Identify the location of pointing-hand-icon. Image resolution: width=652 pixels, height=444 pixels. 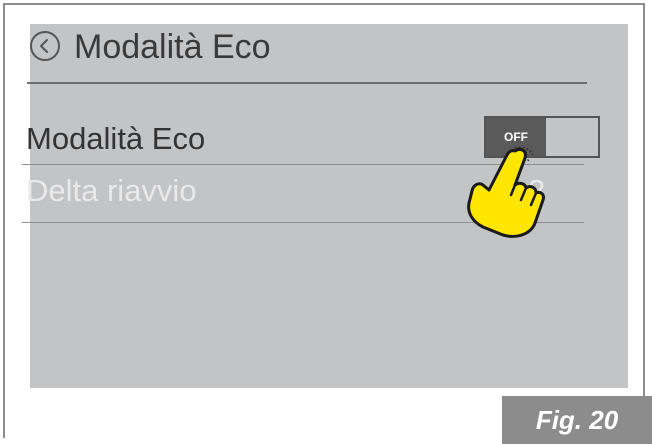
(506, 192).